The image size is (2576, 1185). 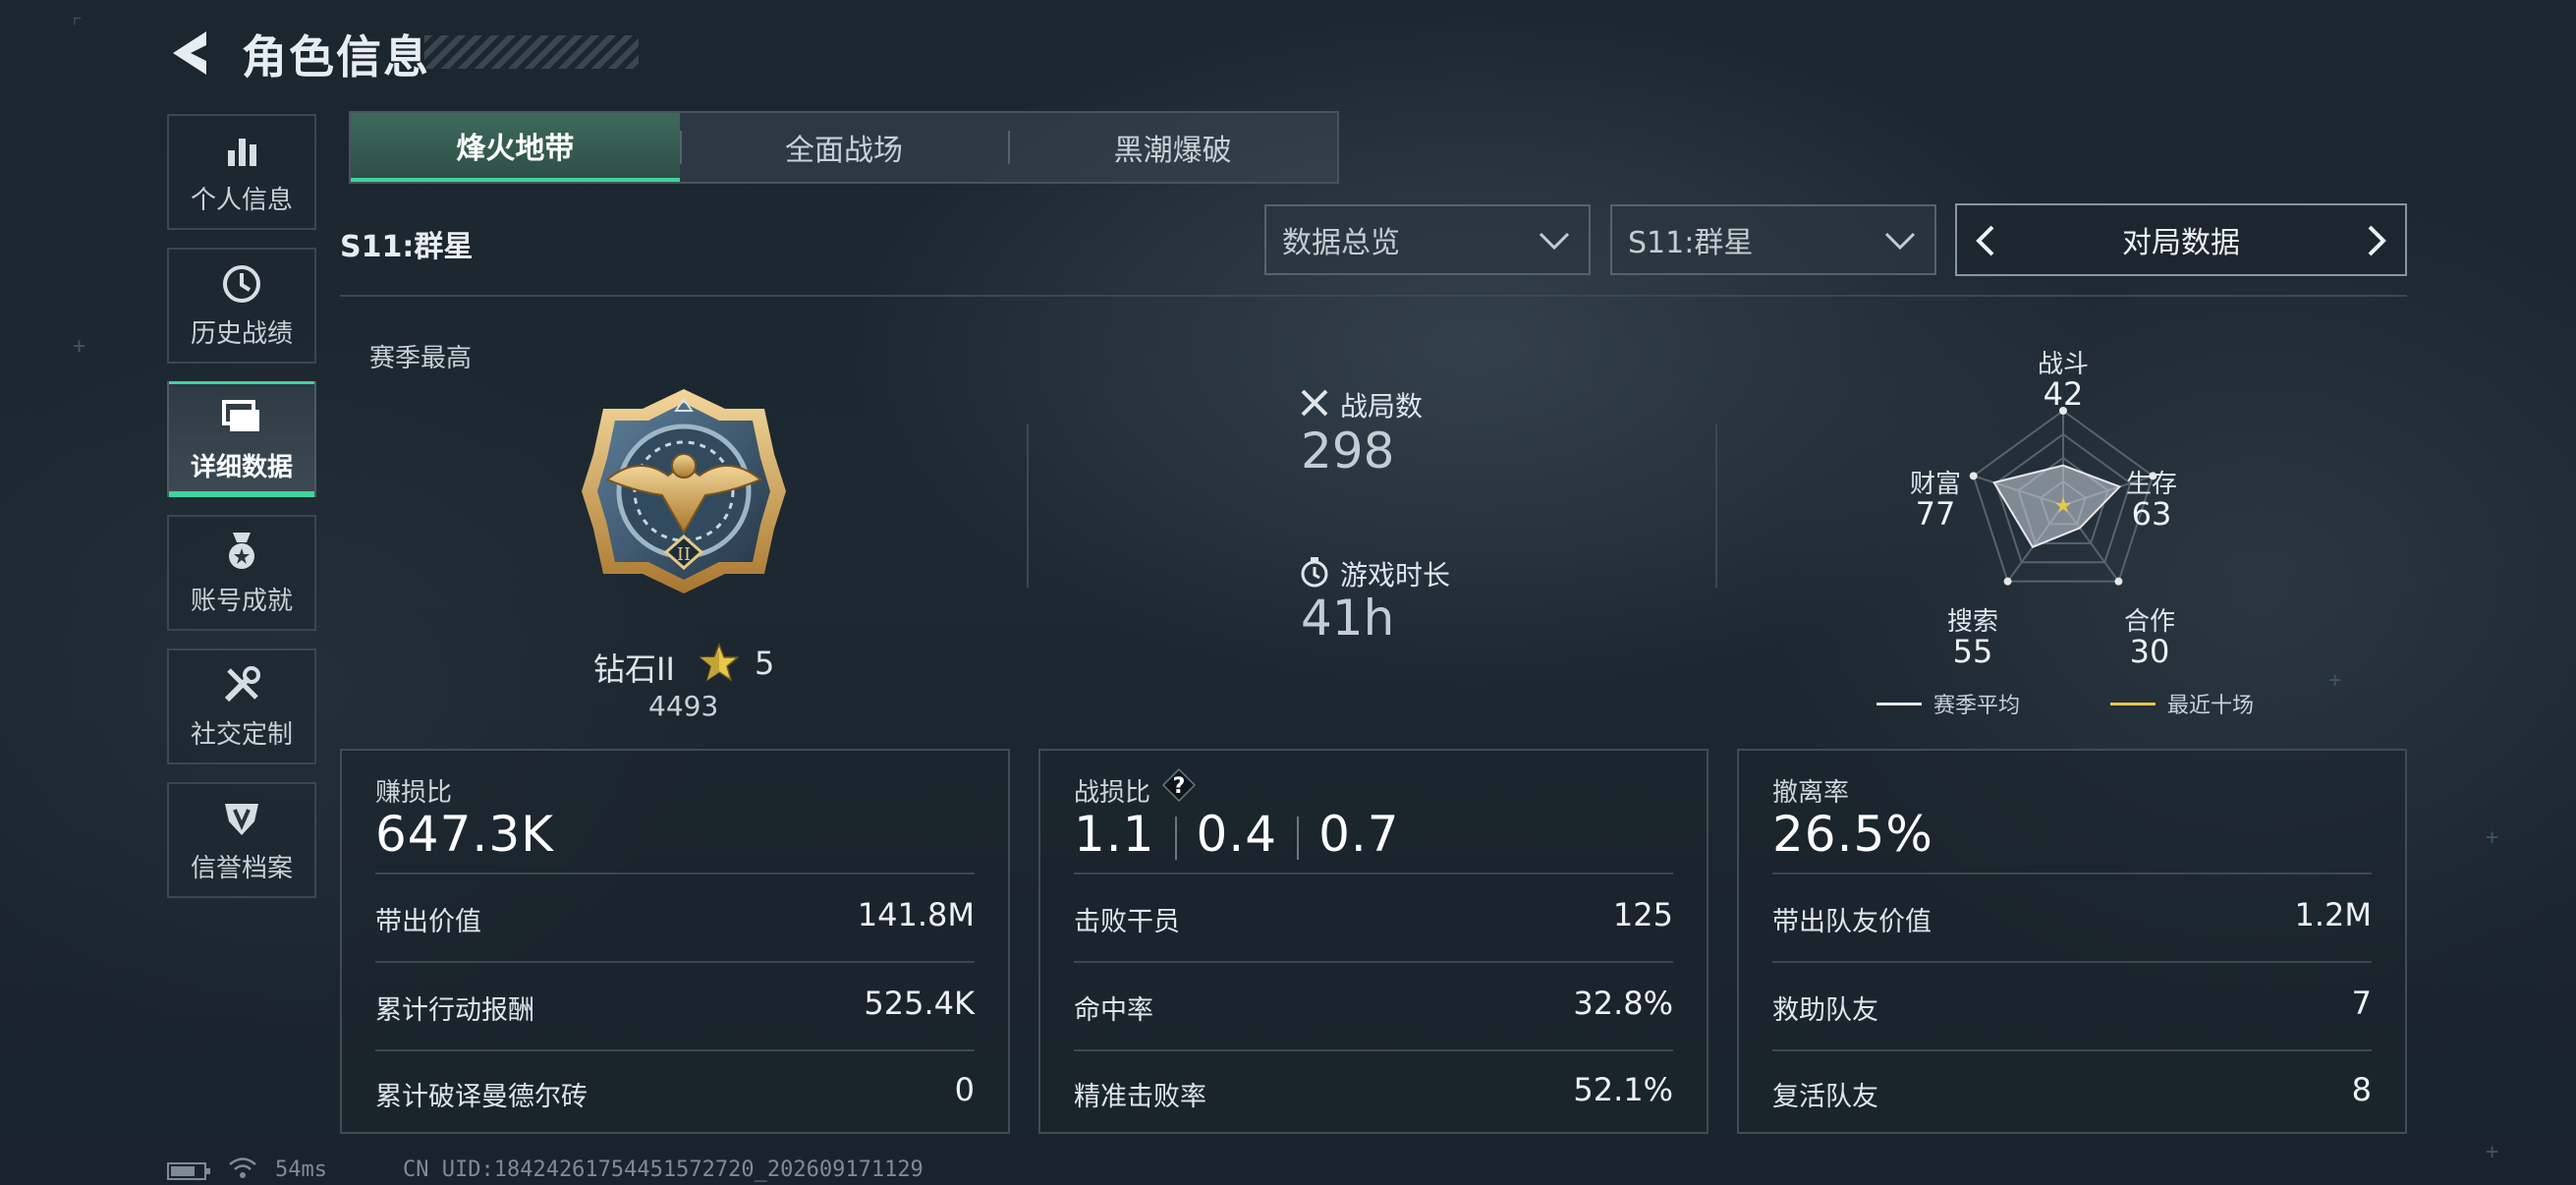 I want to click on back-button, so click(x=190, y=54).